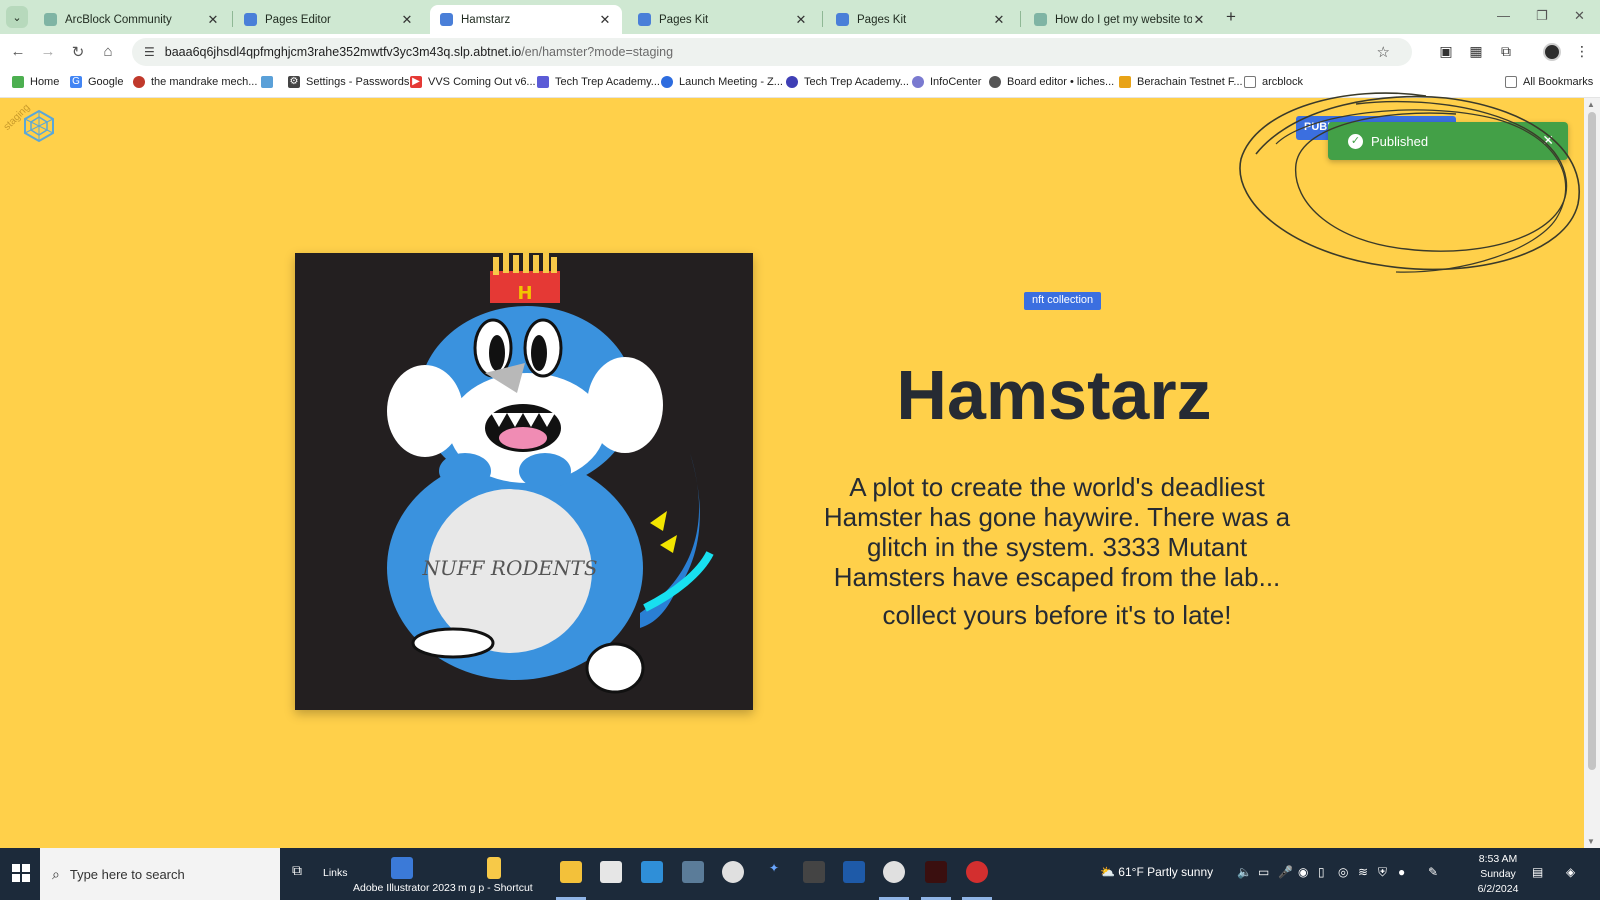 The height and width of the screenshot is (900, 1600). I want to click on extensions-puzzle-icon: ⧉, so click(1506, 51).